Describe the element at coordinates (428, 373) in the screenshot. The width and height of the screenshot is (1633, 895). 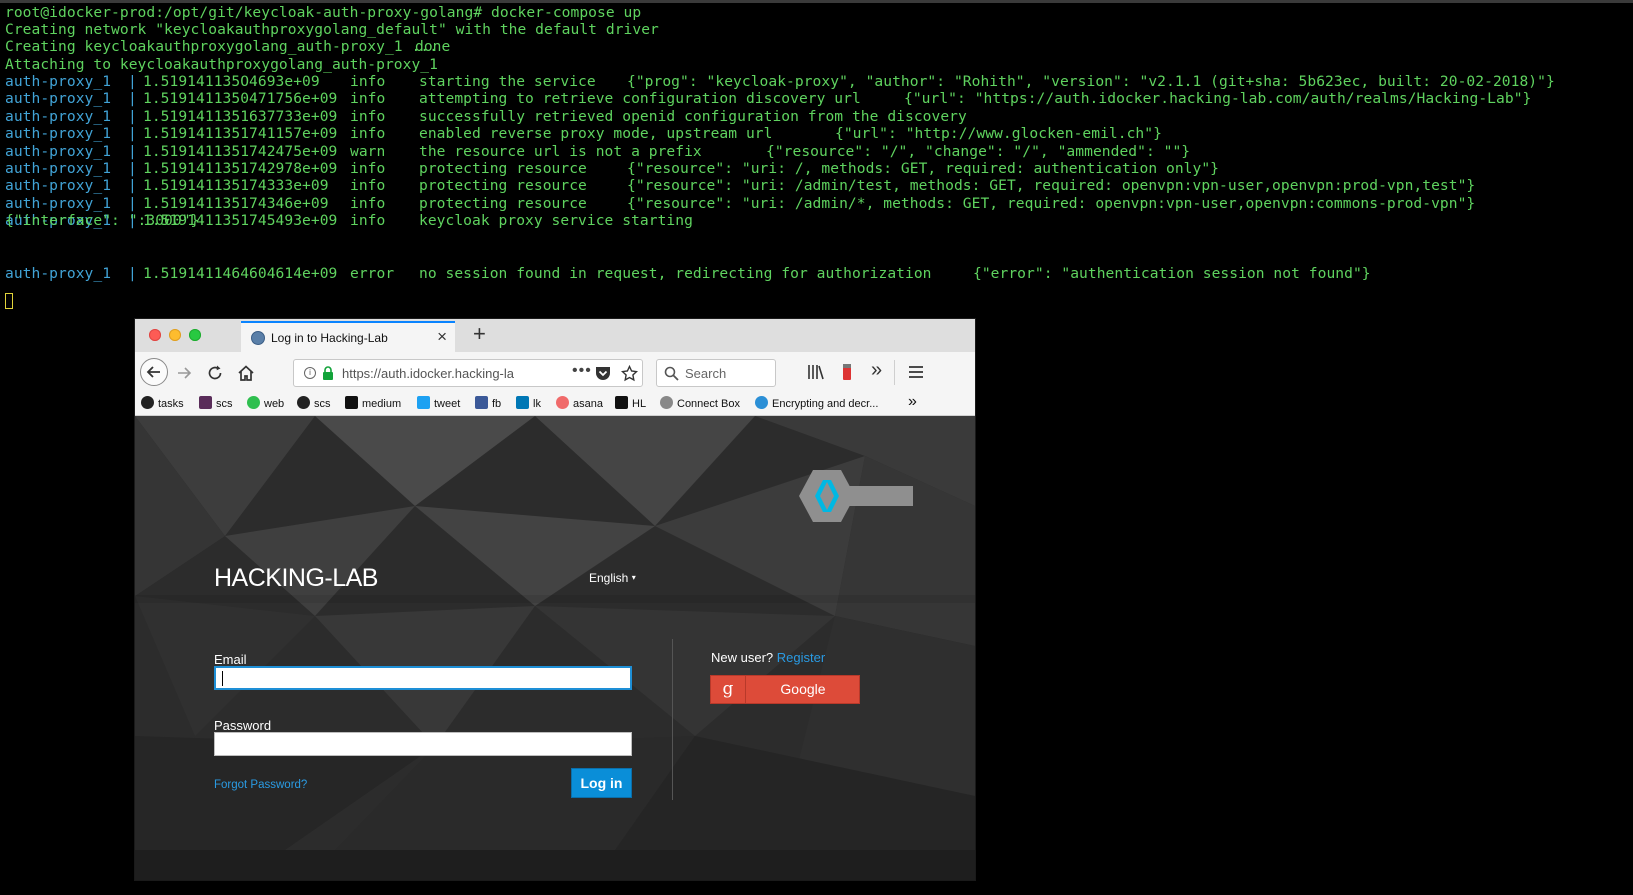
I see `url-text: https://auth.idocker.hacking-la` at that location.